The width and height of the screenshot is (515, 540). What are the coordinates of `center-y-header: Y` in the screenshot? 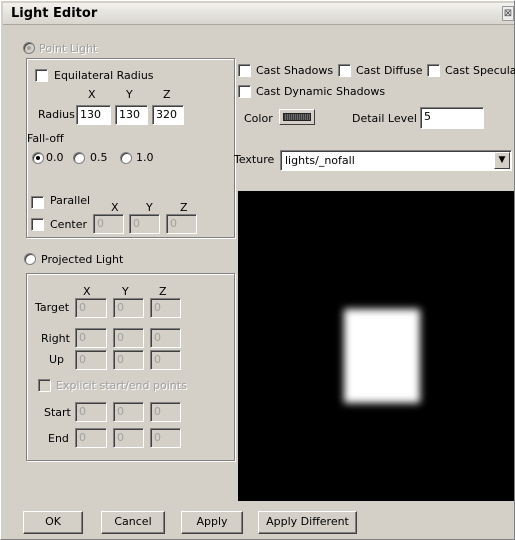 It's located at (149, 207).